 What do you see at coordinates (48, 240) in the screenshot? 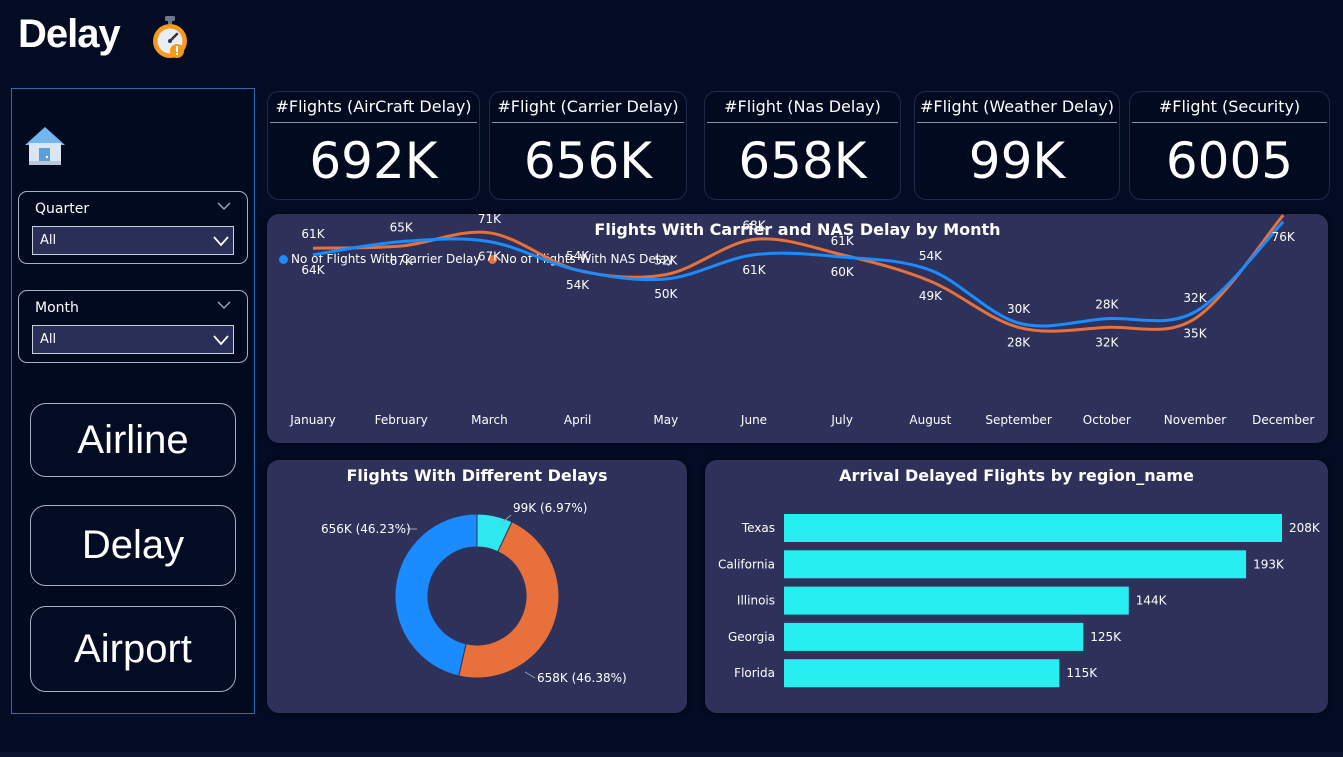
I see `quarter-dropdown-value: All` at bounding box center [48, 240].